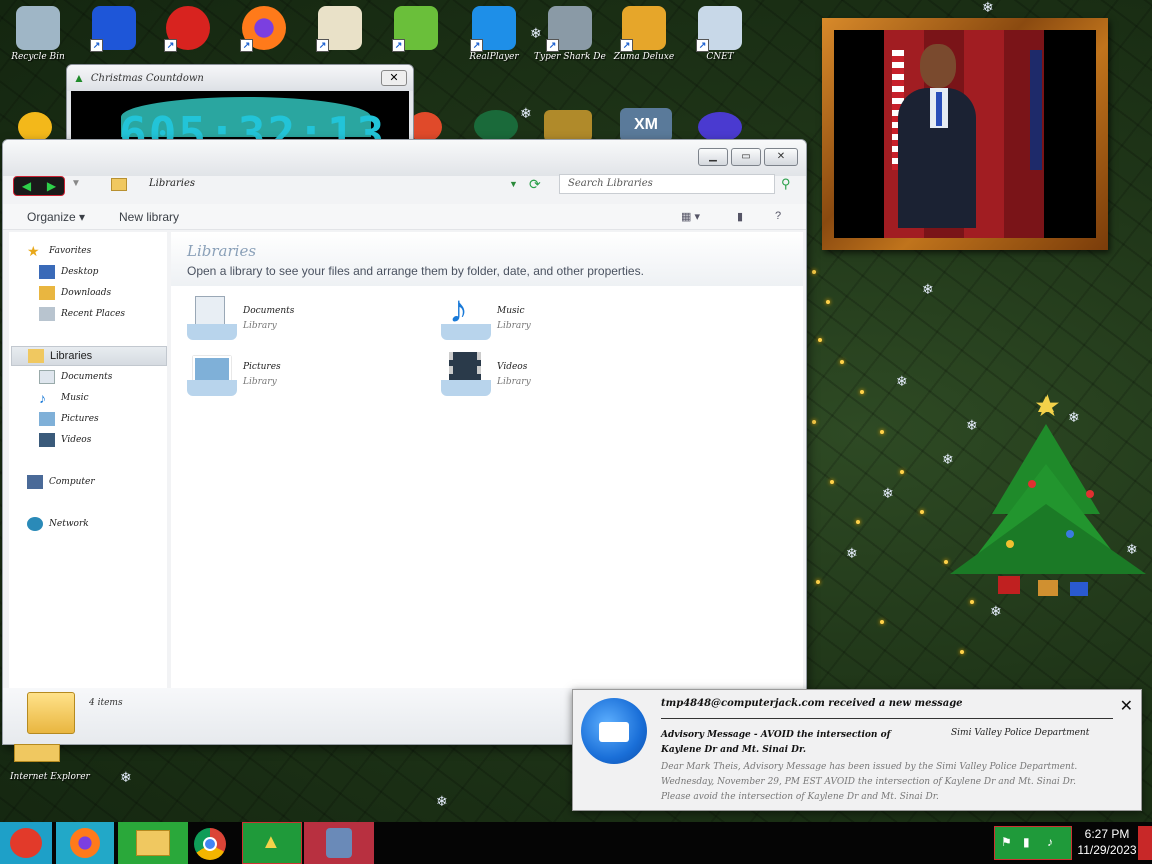  I want to click on desktop-icon-2: ↗, so click(114, 26).